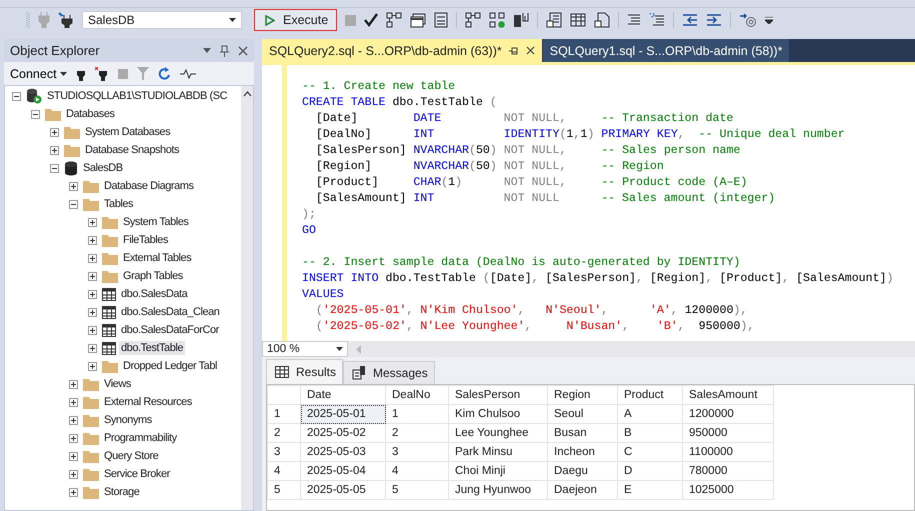  I want to click on document-tab: SQLQuery2.sql - S...ORP\db-admin (63))*, so click(402, 50).